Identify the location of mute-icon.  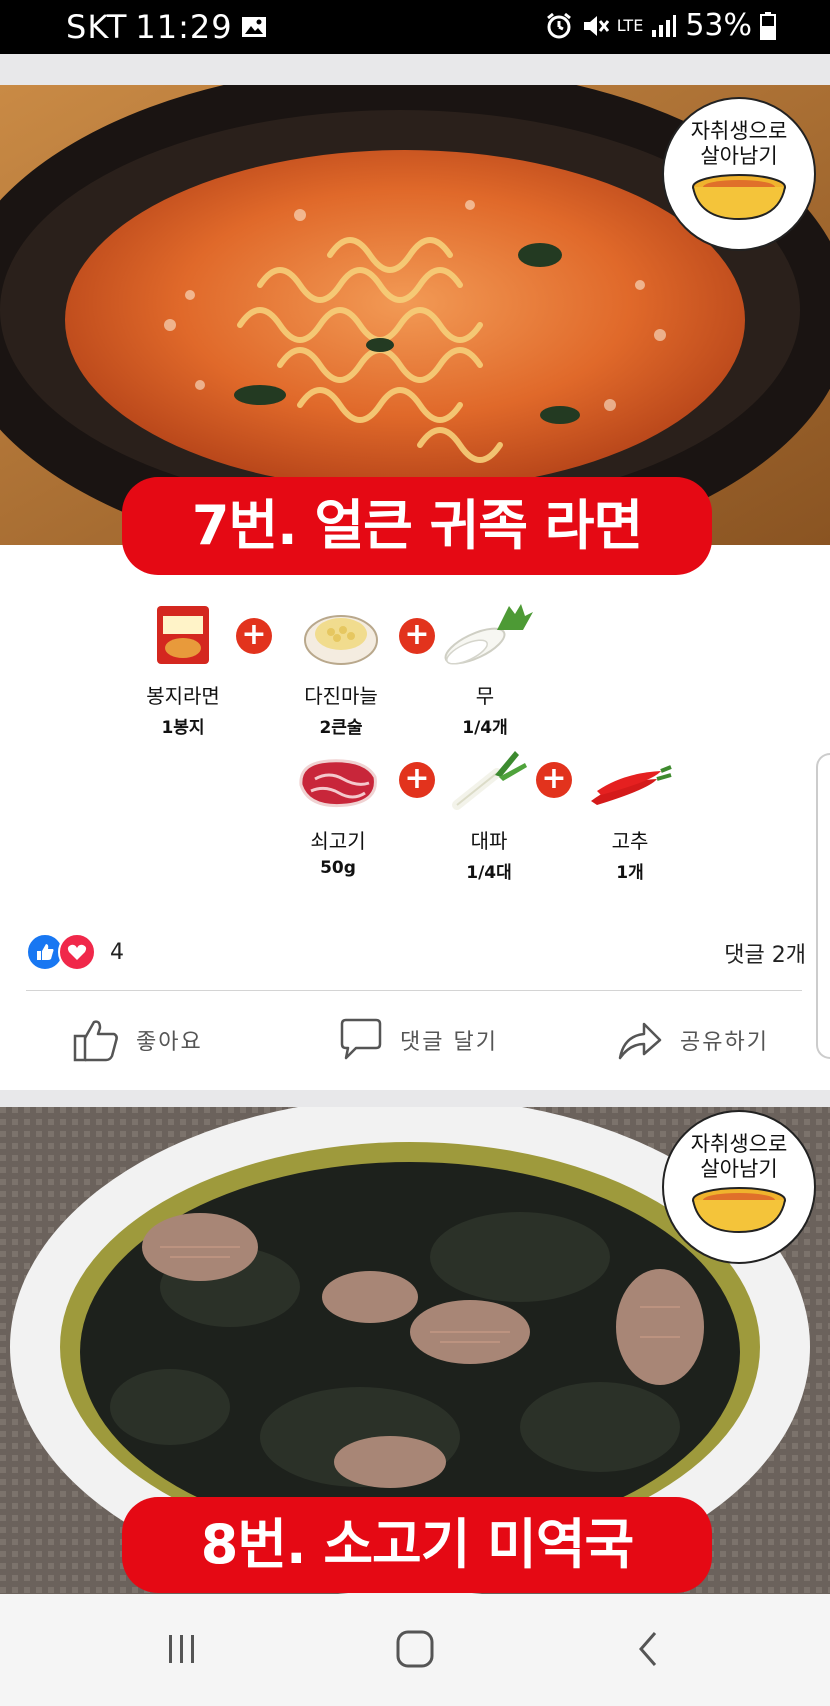
(595, 26).